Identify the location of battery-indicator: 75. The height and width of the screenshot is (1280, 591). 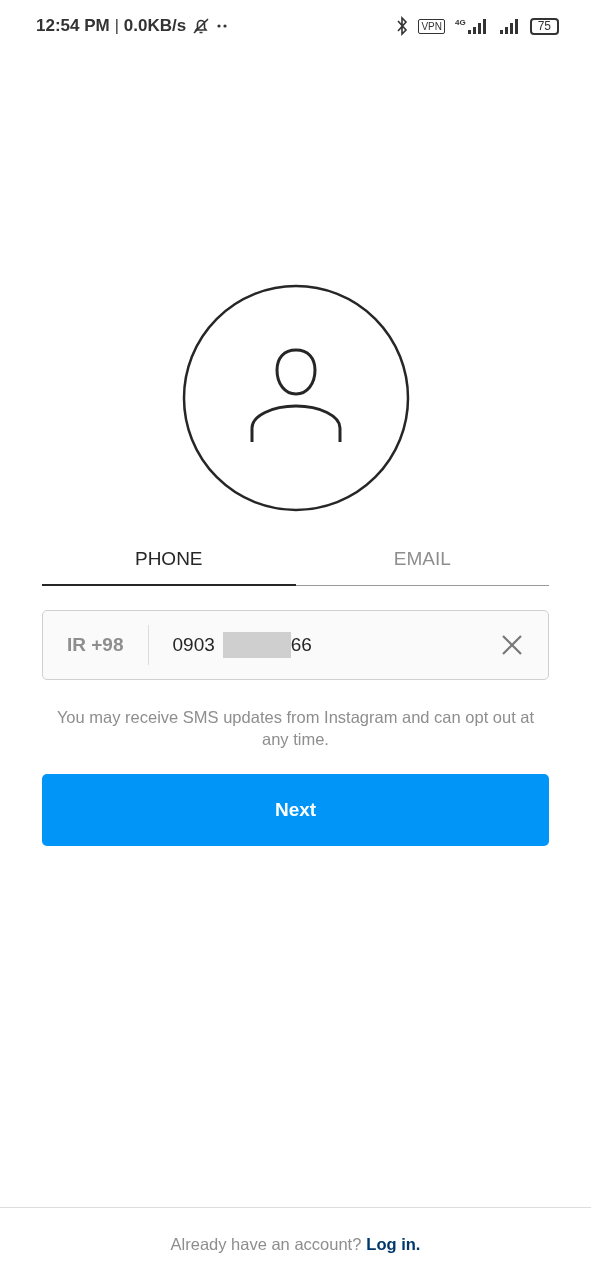
(544, 26).